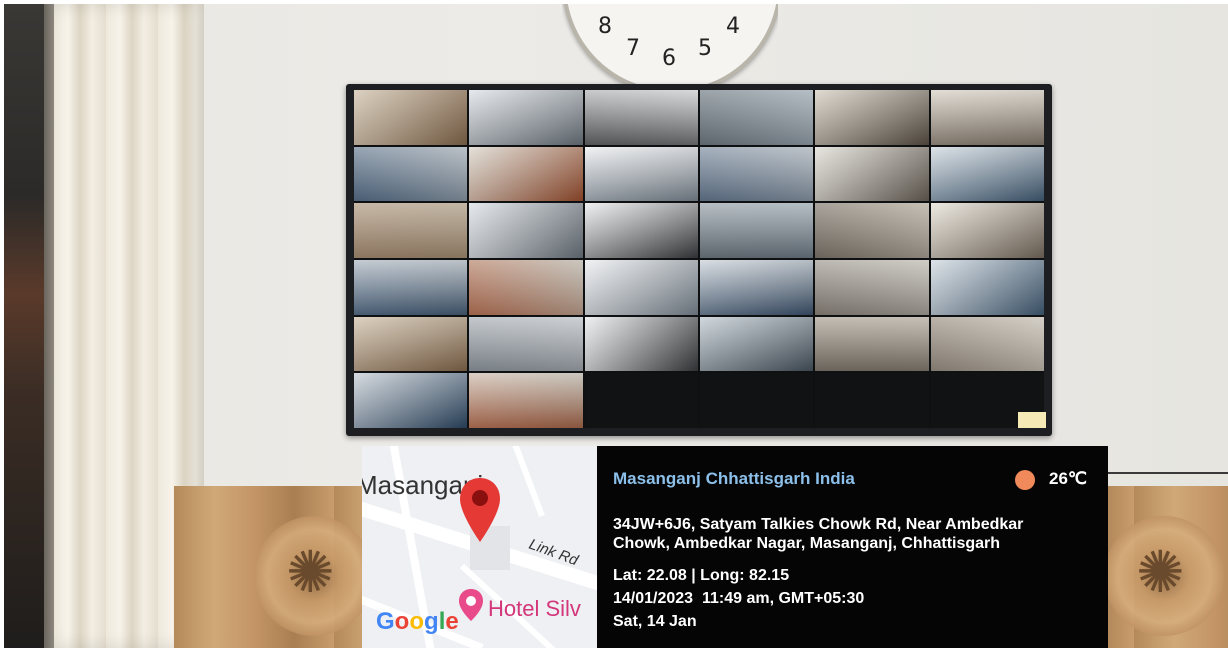 Image resolution: width=1228 pixels, height=648 pixels. Describe the element at coordinates (655, 621) in the screenshot. I see `day-label: Sat, 14 Jan` at that location.